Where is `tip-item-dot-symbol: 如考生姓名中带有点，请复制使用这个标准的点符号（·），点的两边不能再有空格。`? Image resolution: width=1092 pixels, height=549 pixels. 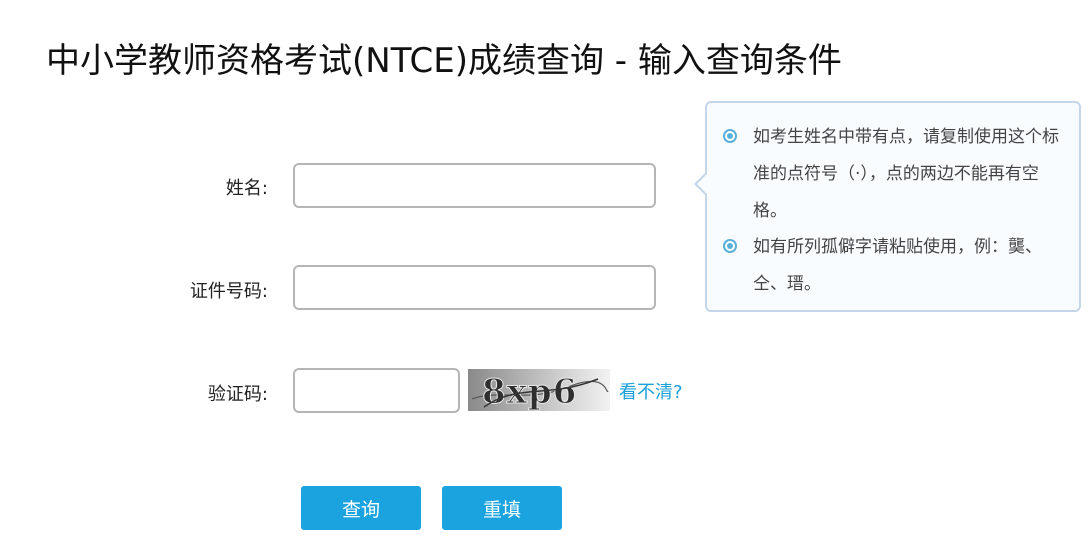 tip-item-dot-symbol: 如考生姓名中带有点，请复制使用这个标准的点符号（·），点的两边不能再有空格。 is located at coordinates (896, 174).